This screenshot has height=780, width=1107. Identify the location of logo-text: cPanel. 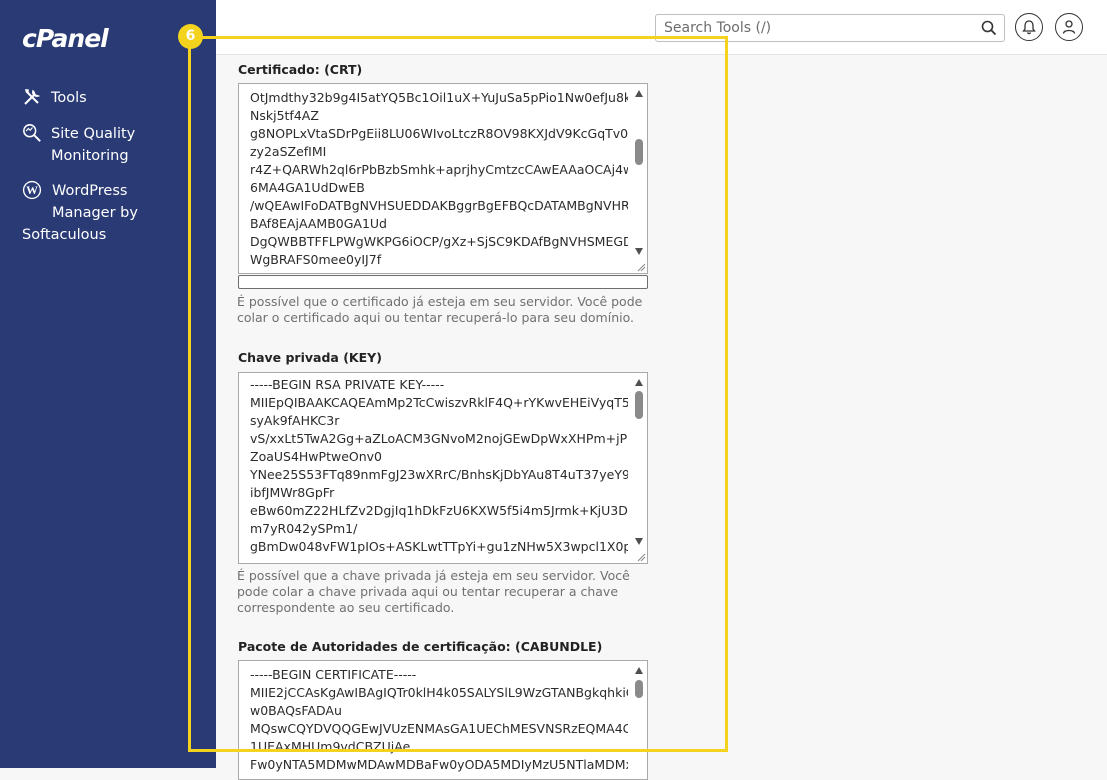
(65, 38).